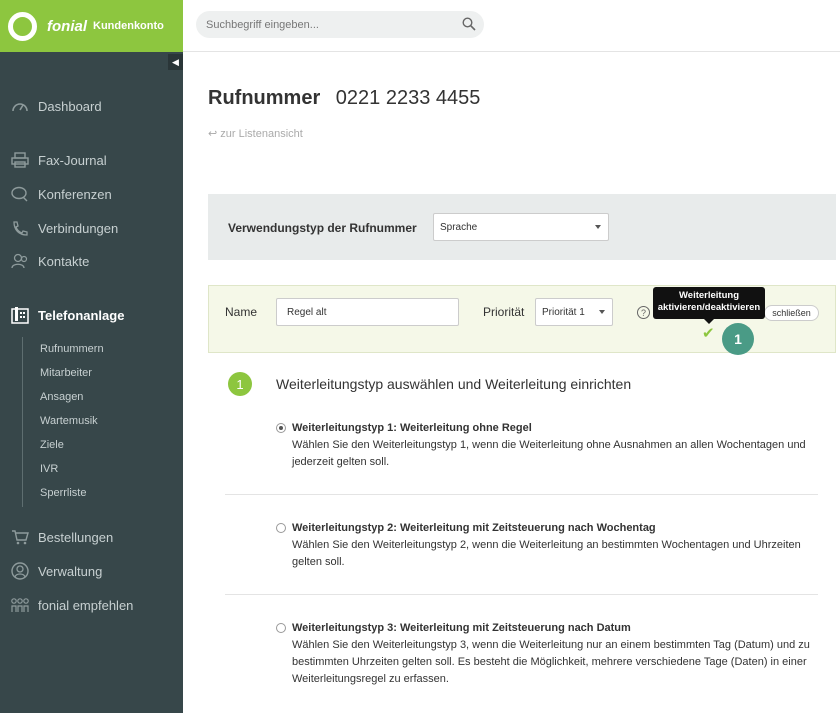 This screenshot has height=713, width=840. I want to click on brand-name: fonial, so click(67, 26).